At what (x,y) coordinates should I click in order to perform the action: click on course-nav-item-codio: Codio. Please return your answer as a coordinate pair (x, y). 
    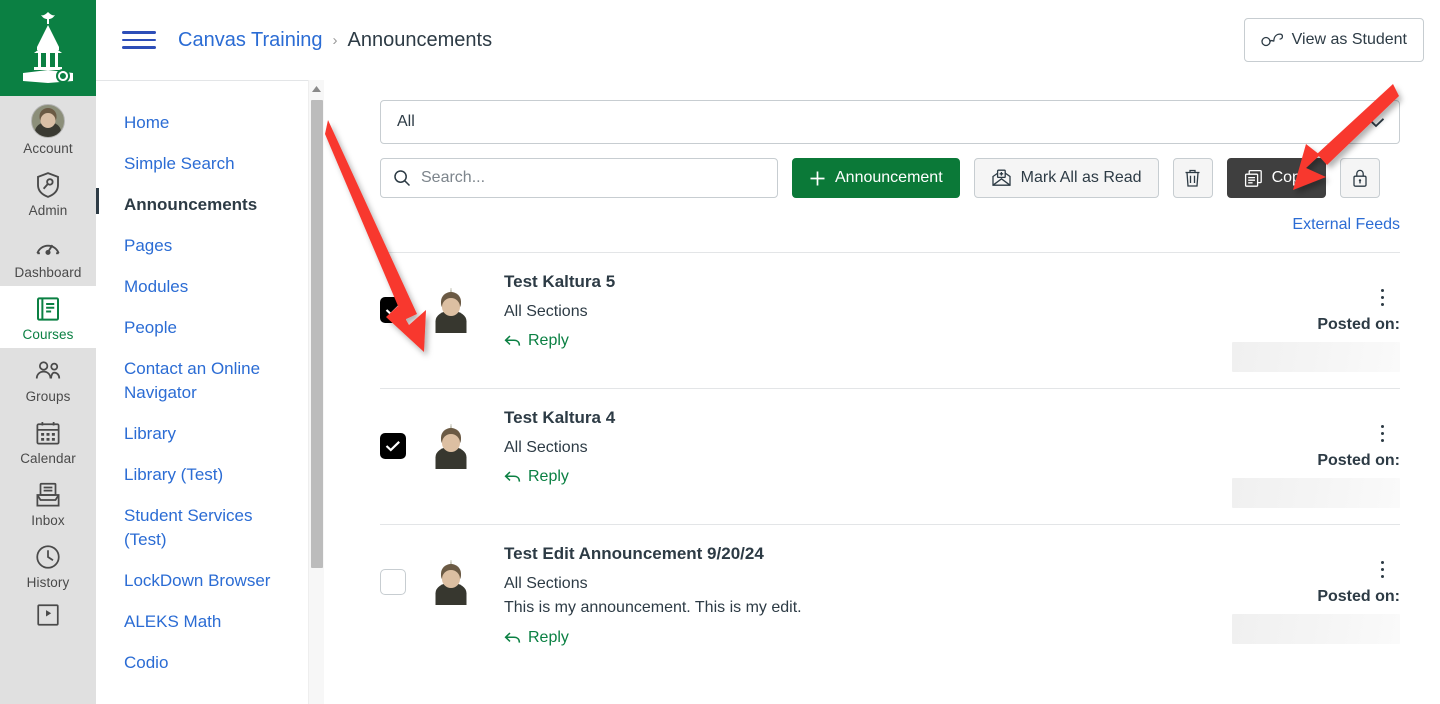
    Looking at the image, I should click on (208, 662).